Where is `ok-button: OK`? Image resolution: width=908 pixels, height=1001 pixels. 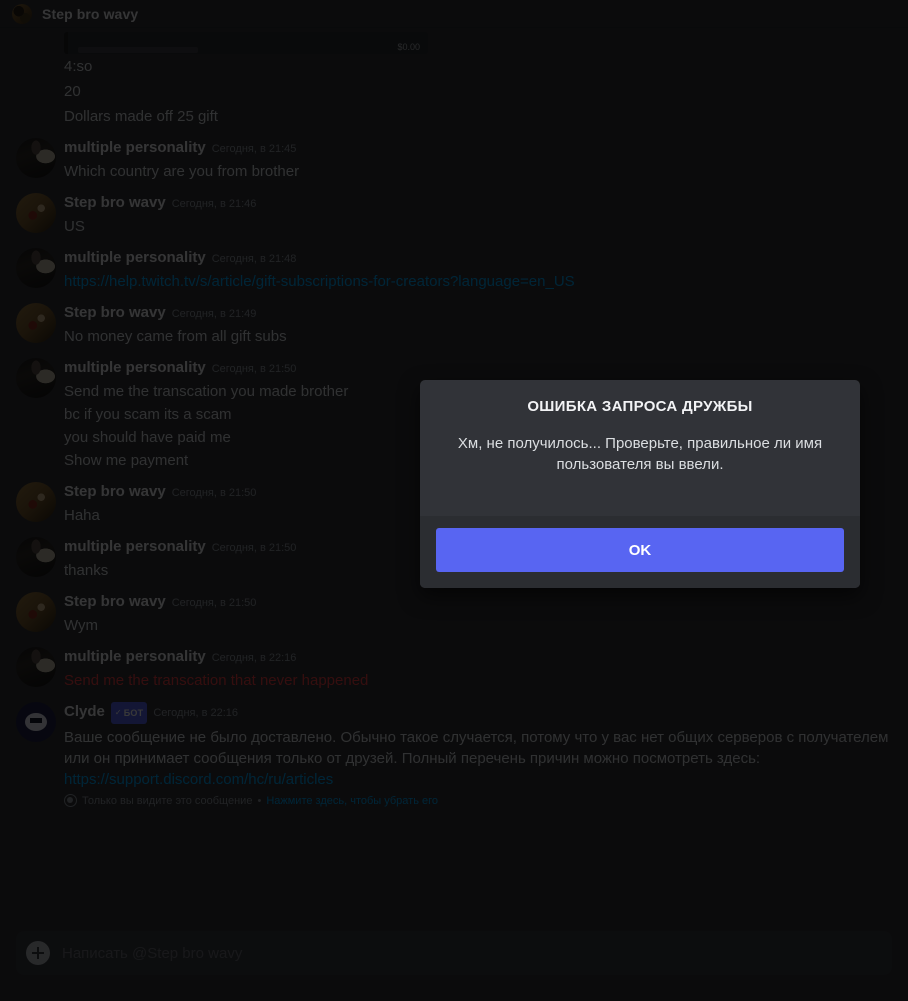 ok-button: OK is located at coordinates (640, 550).